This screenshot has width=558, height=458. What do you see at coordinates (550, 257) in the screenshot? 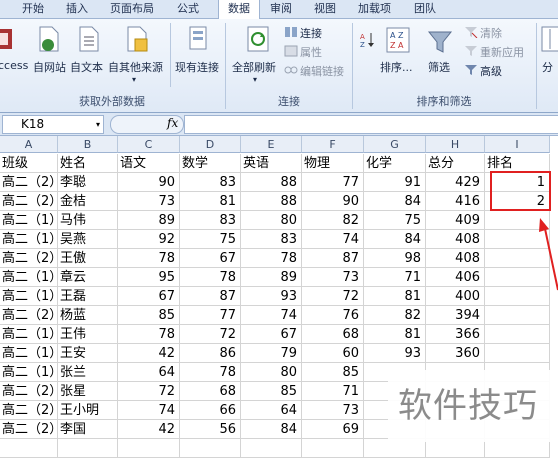
I see `red-arrow` at bounding box center [550, 257].